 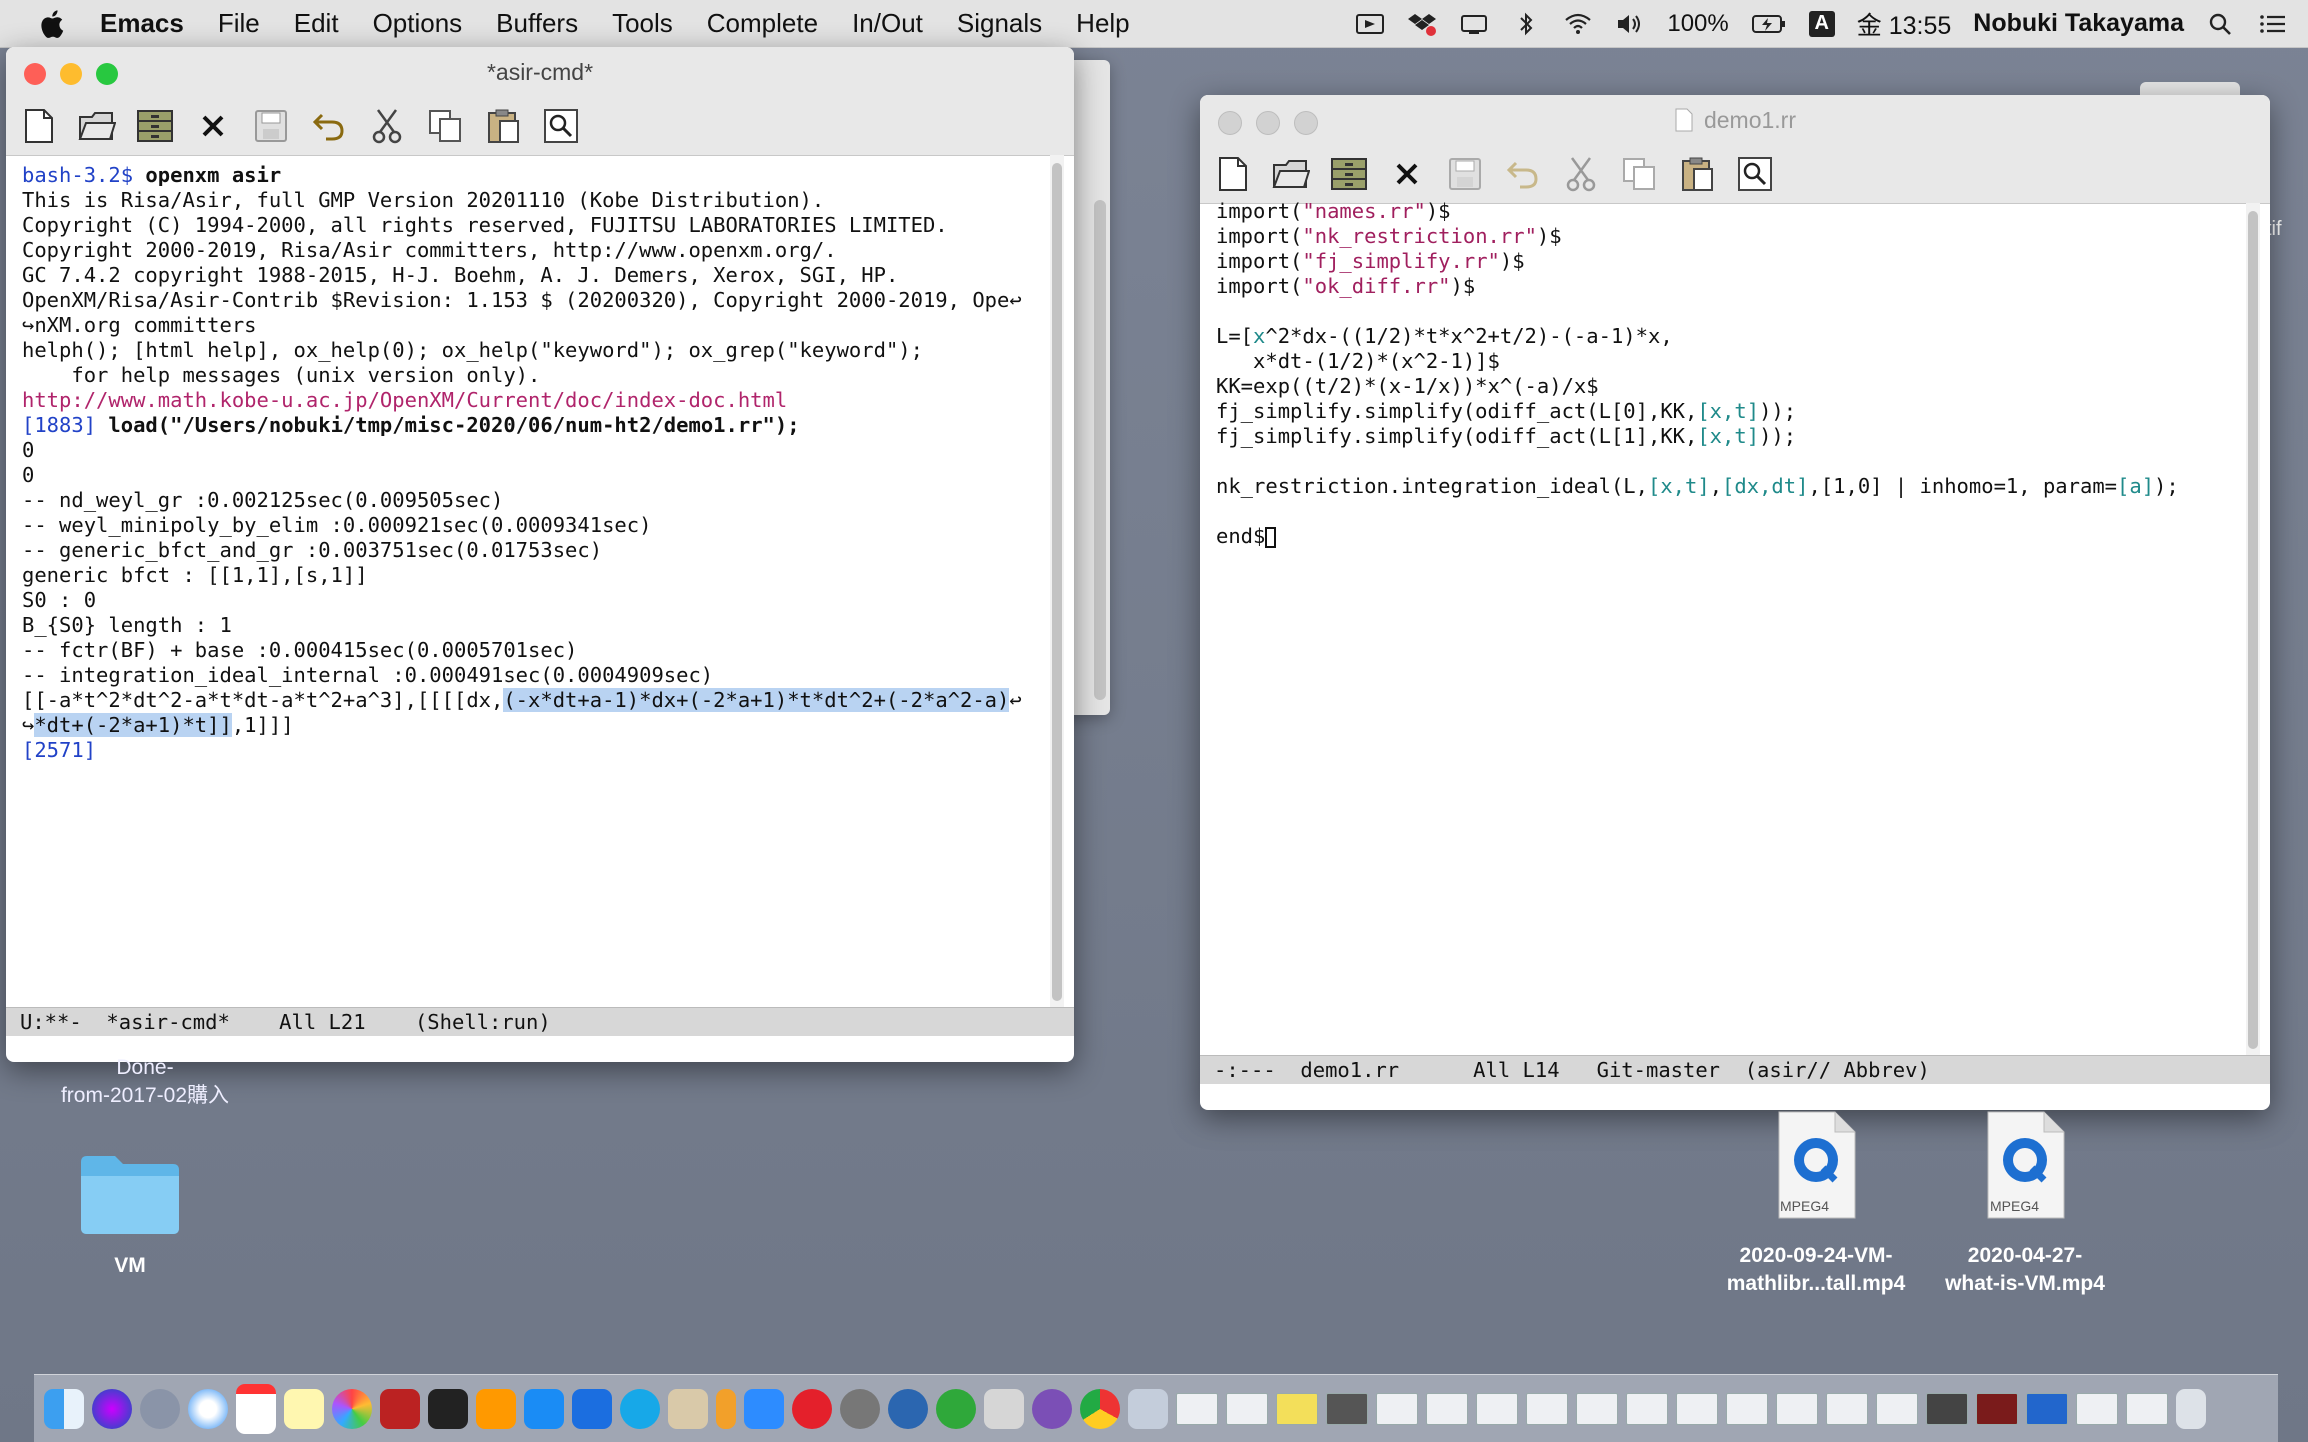 I want to click on dropbox-icon, so click(x=1422, y=24).